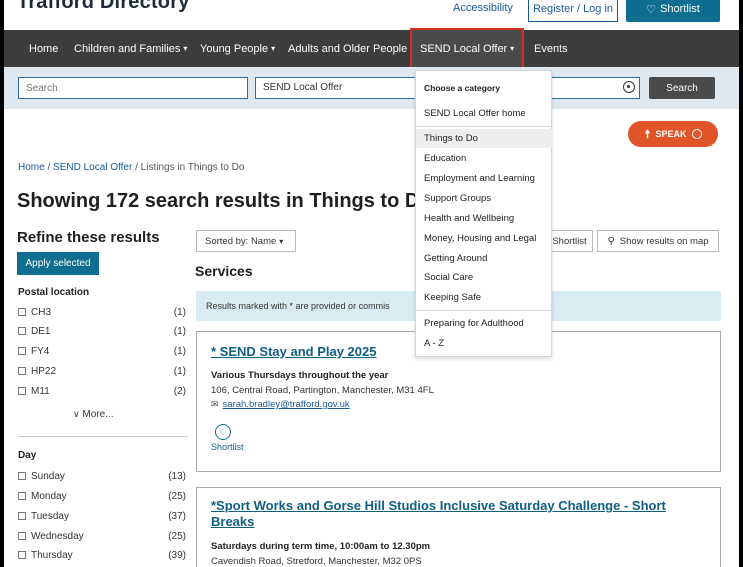  I want to click on filter-count: (39), so click(177, 555).